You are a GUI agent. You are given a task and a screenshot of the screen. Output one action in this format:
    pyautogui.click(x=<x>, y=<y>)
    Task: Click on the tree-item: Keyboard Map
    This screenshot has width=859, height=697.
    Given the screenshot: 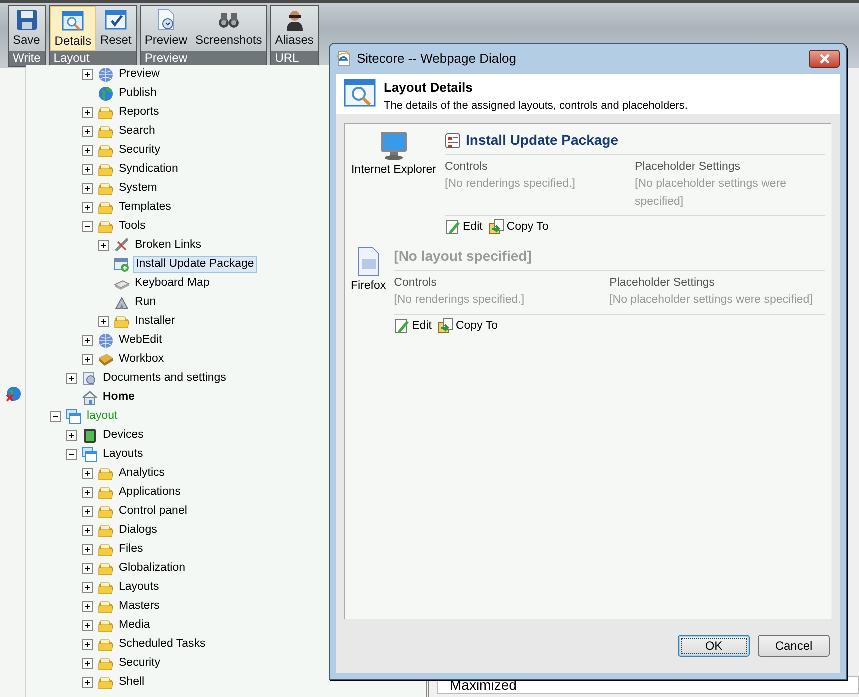 What is the action you would take?
    pyautogui.click(x=172, y=283)
    